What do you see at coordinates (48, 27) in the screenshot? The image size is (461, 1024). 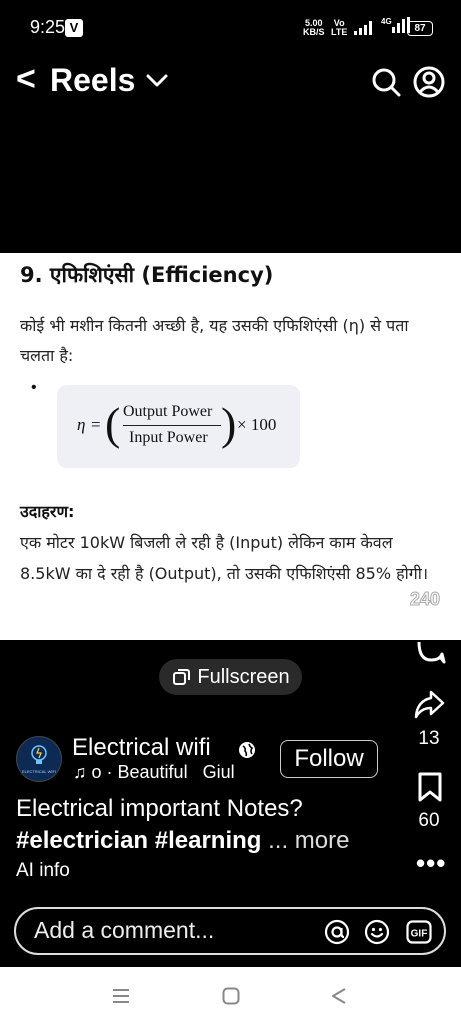 I see `status-time: 9:25` at bounding box center [48, 27].